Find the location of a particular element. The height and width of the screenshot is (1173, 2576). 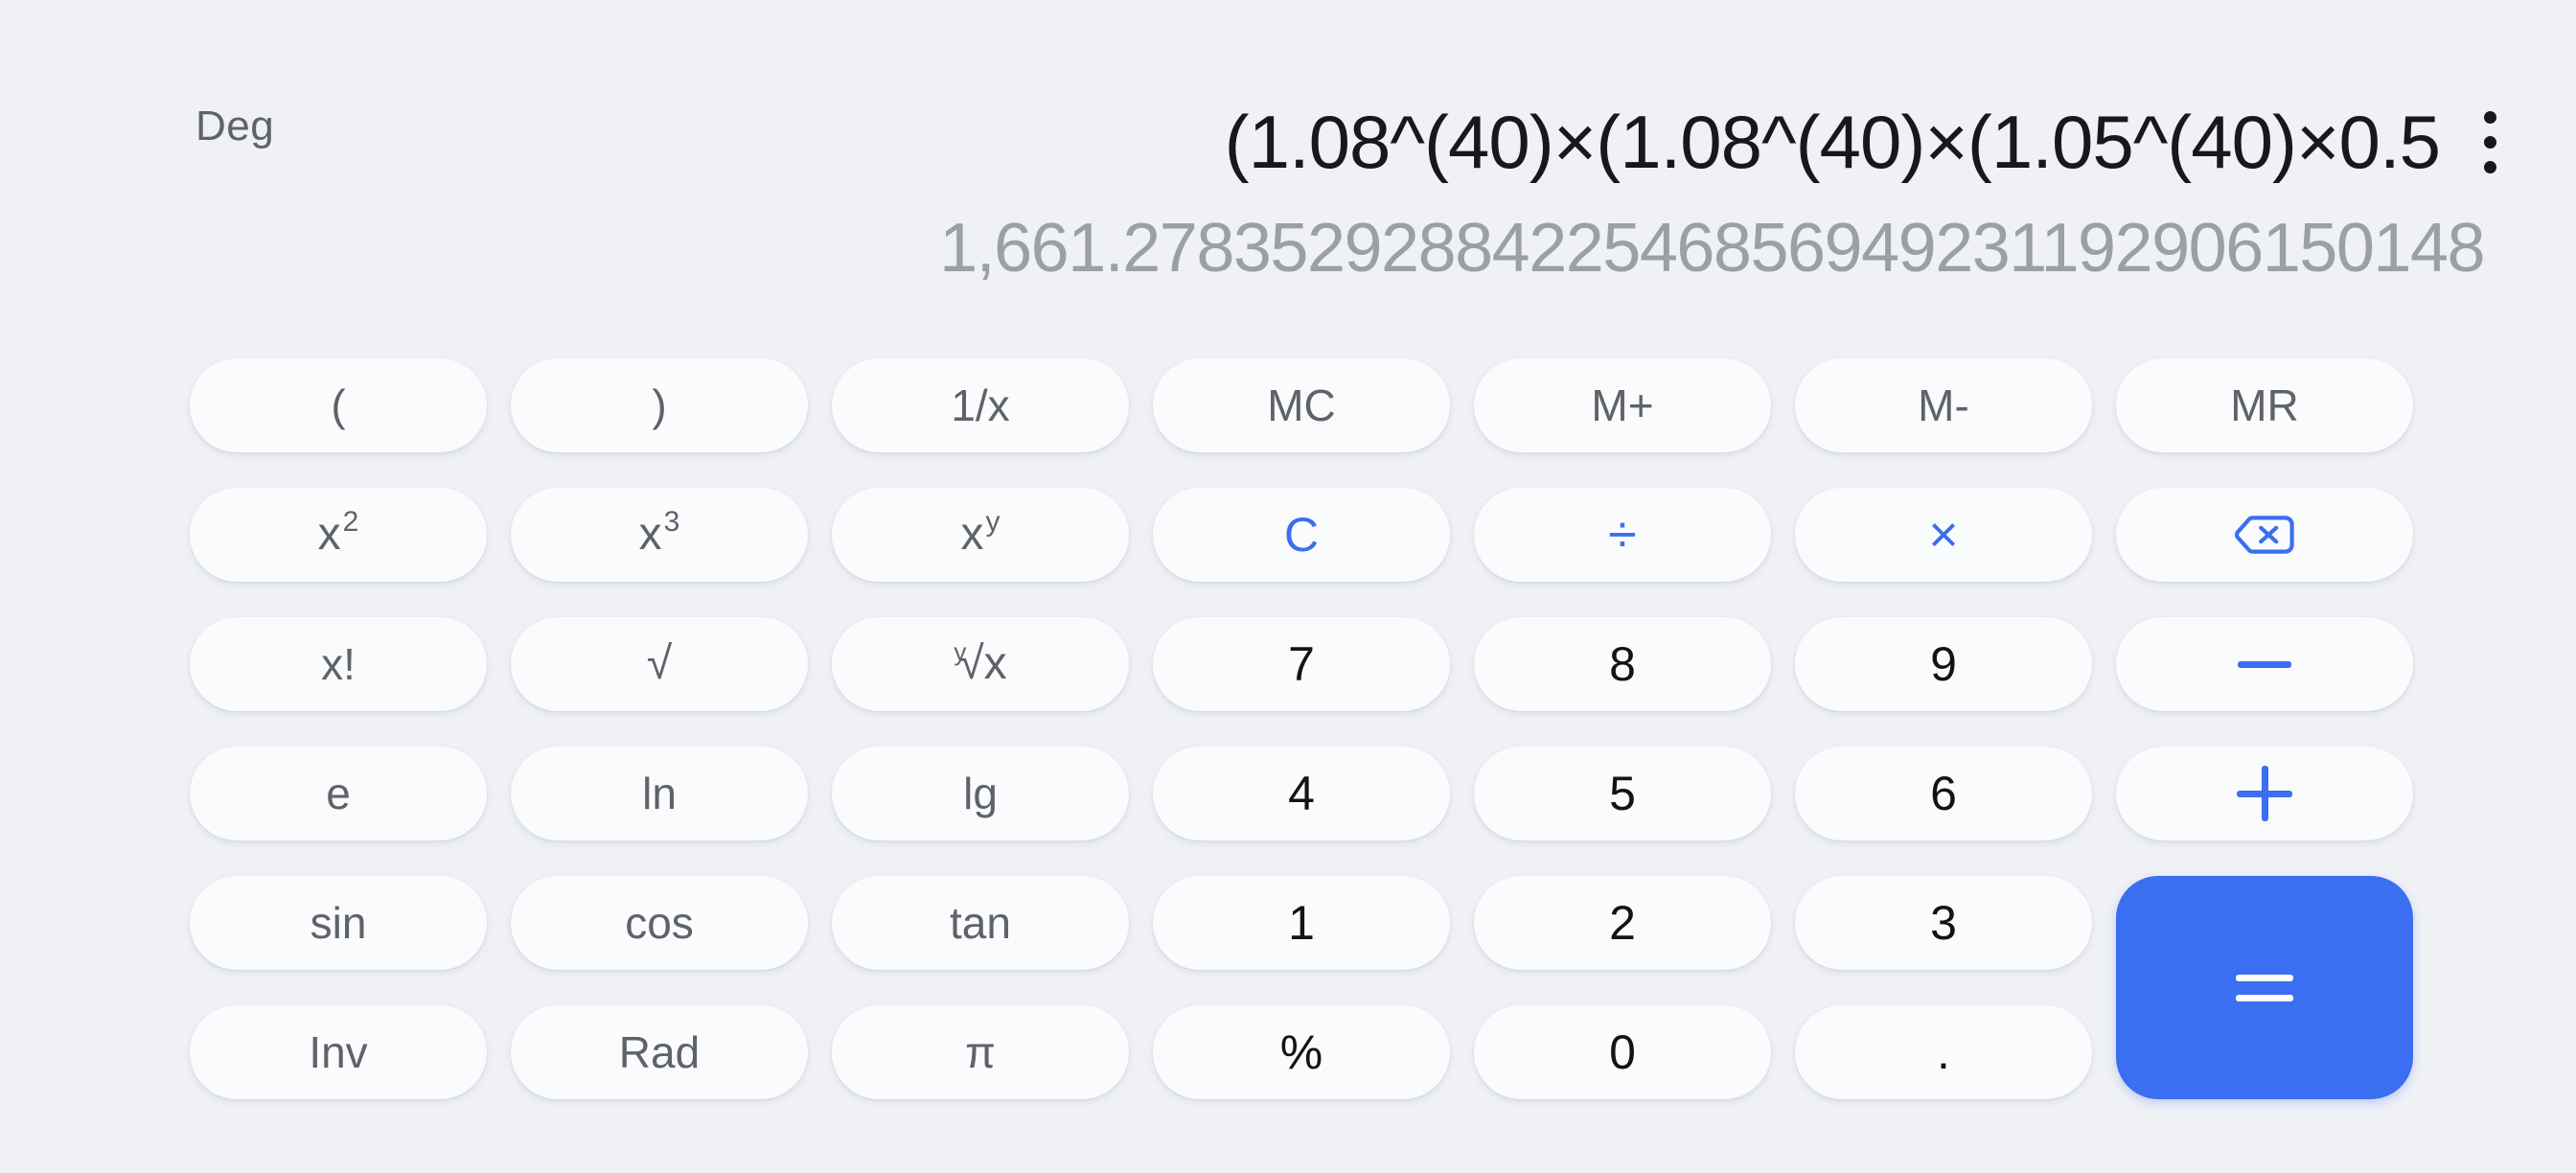

key-label: MC is located at coordinates (1301, 405).